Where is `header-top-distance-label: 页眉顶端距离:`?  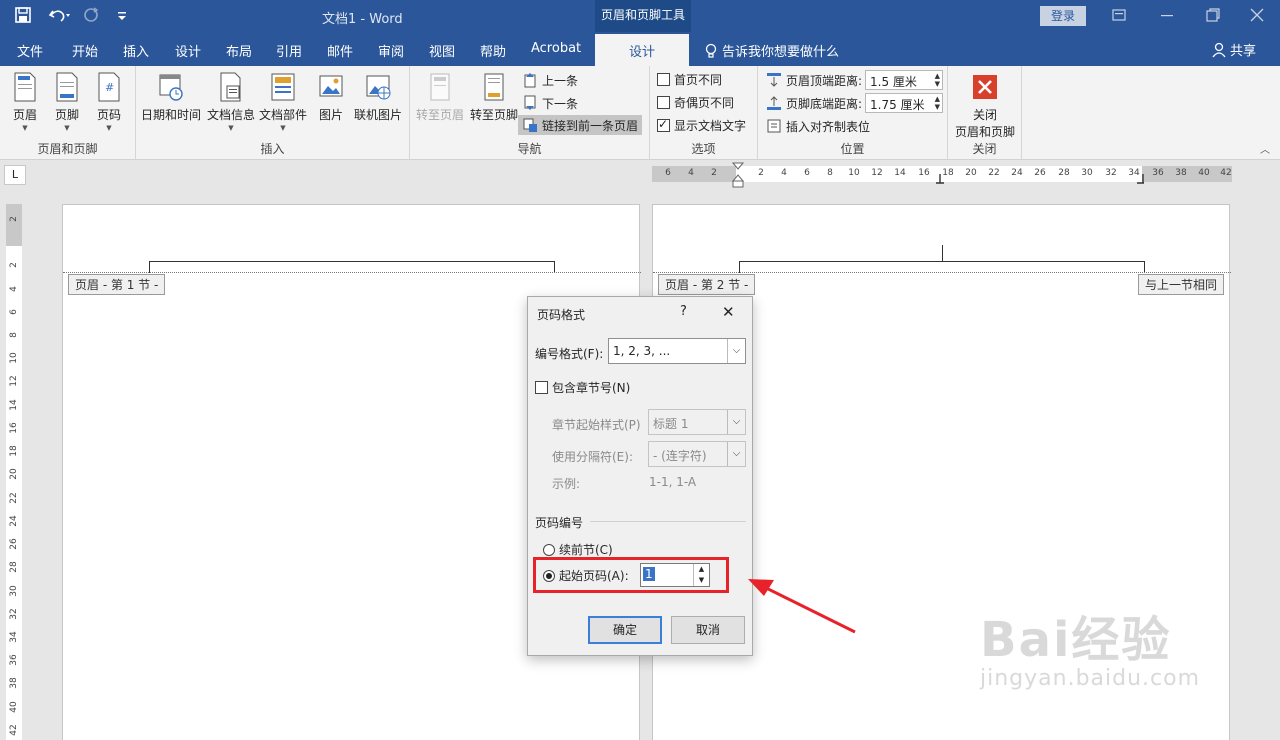
header-top-distance-label: 页眉顶端距离: is located at coordinates (814, 80).